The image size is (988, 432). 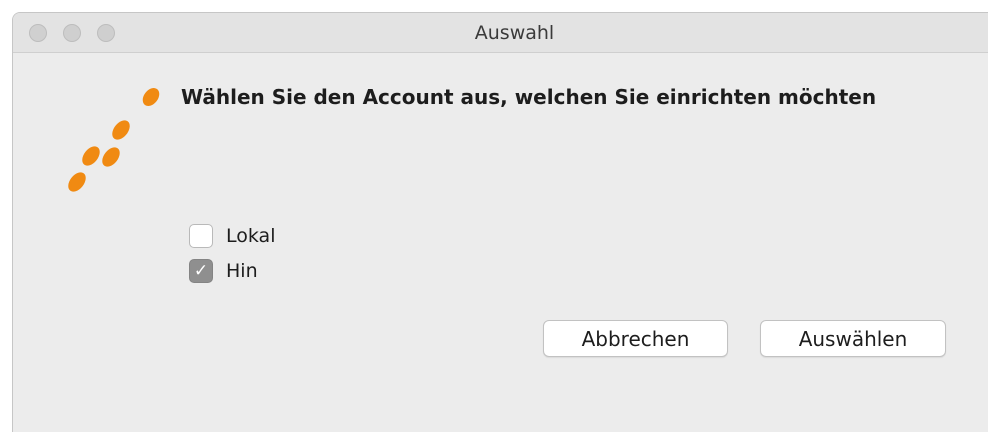 I want to click on title-bar: Auswahl, so click(x=500, y=33).